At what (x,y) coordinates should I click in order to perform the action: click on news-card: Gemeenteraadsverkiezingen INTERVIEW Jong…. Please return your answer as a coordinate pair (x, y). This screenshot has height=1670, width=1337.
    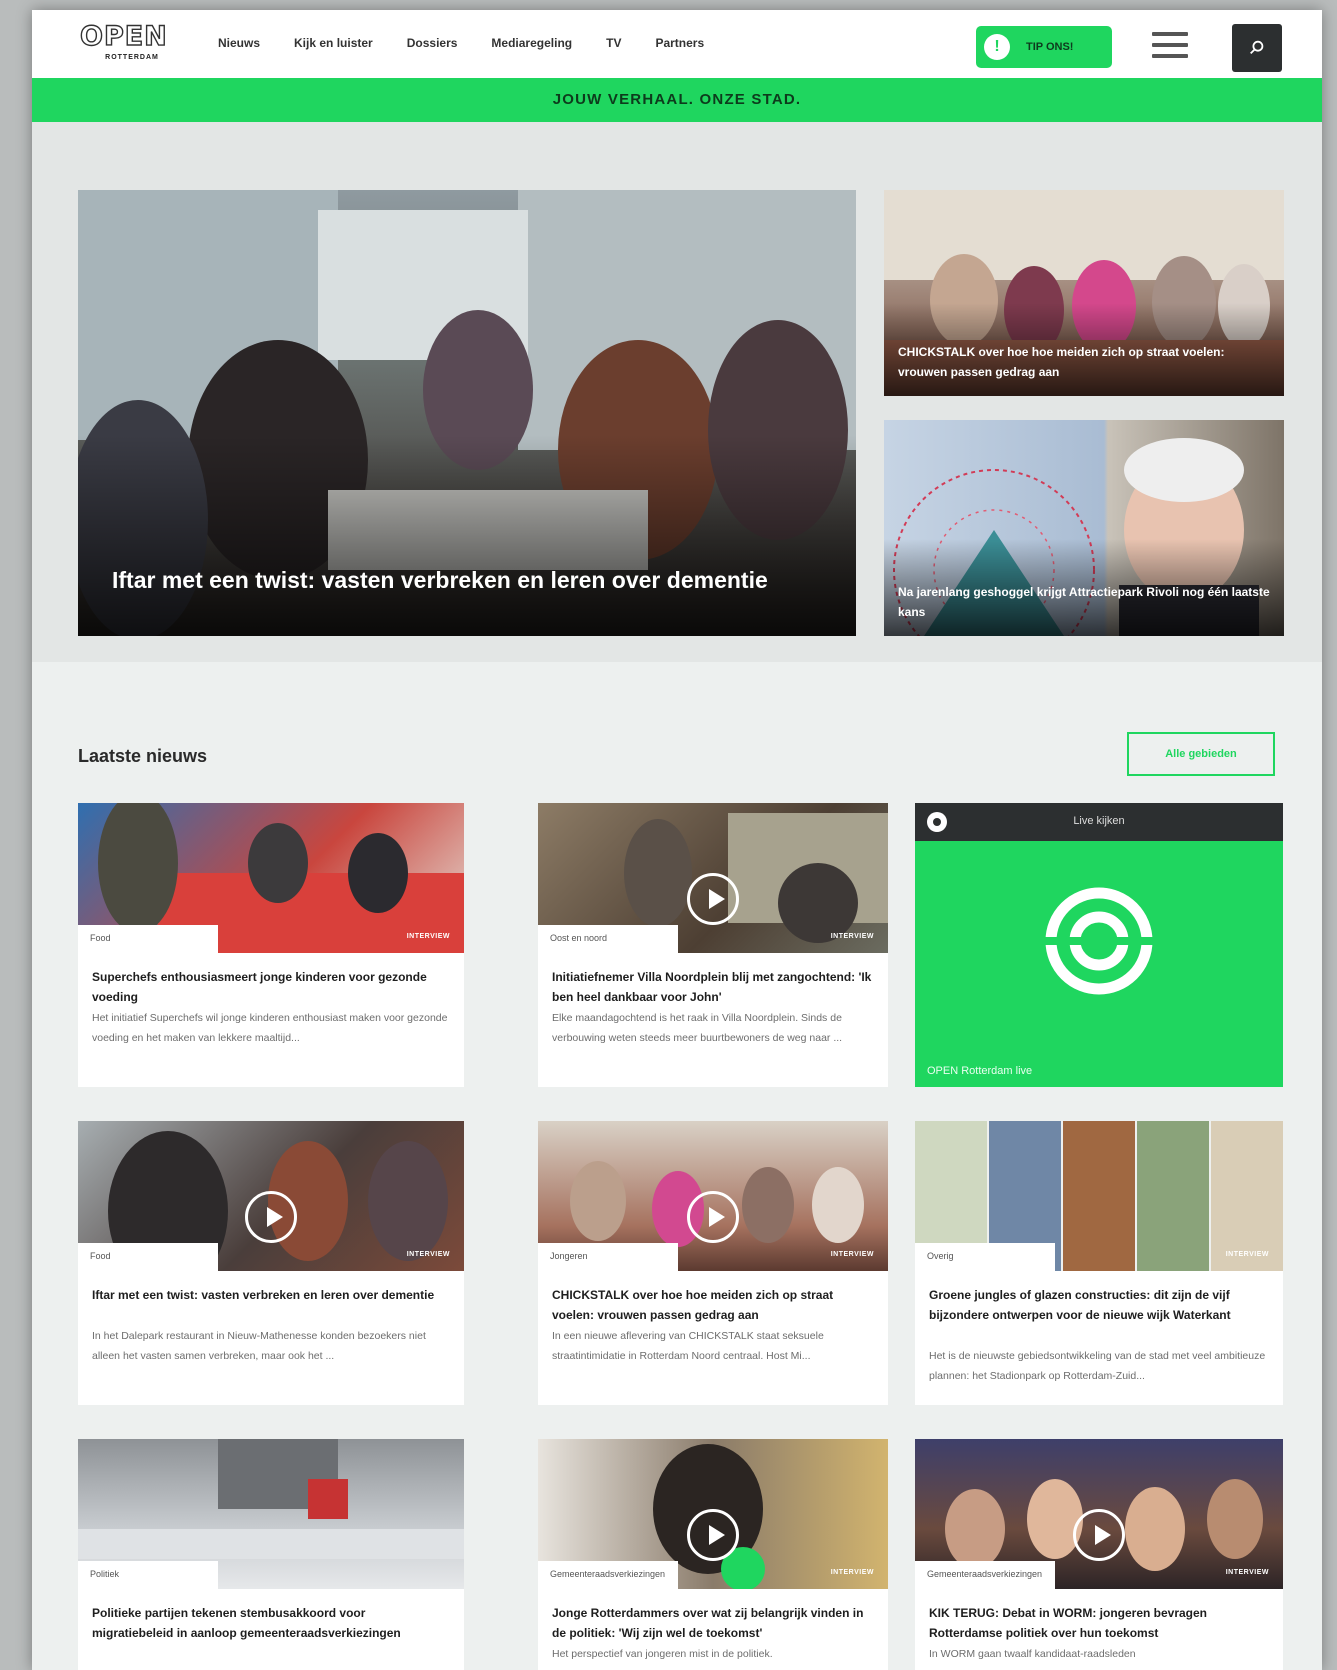
    Looking at the image, I should click on (713, 1554).